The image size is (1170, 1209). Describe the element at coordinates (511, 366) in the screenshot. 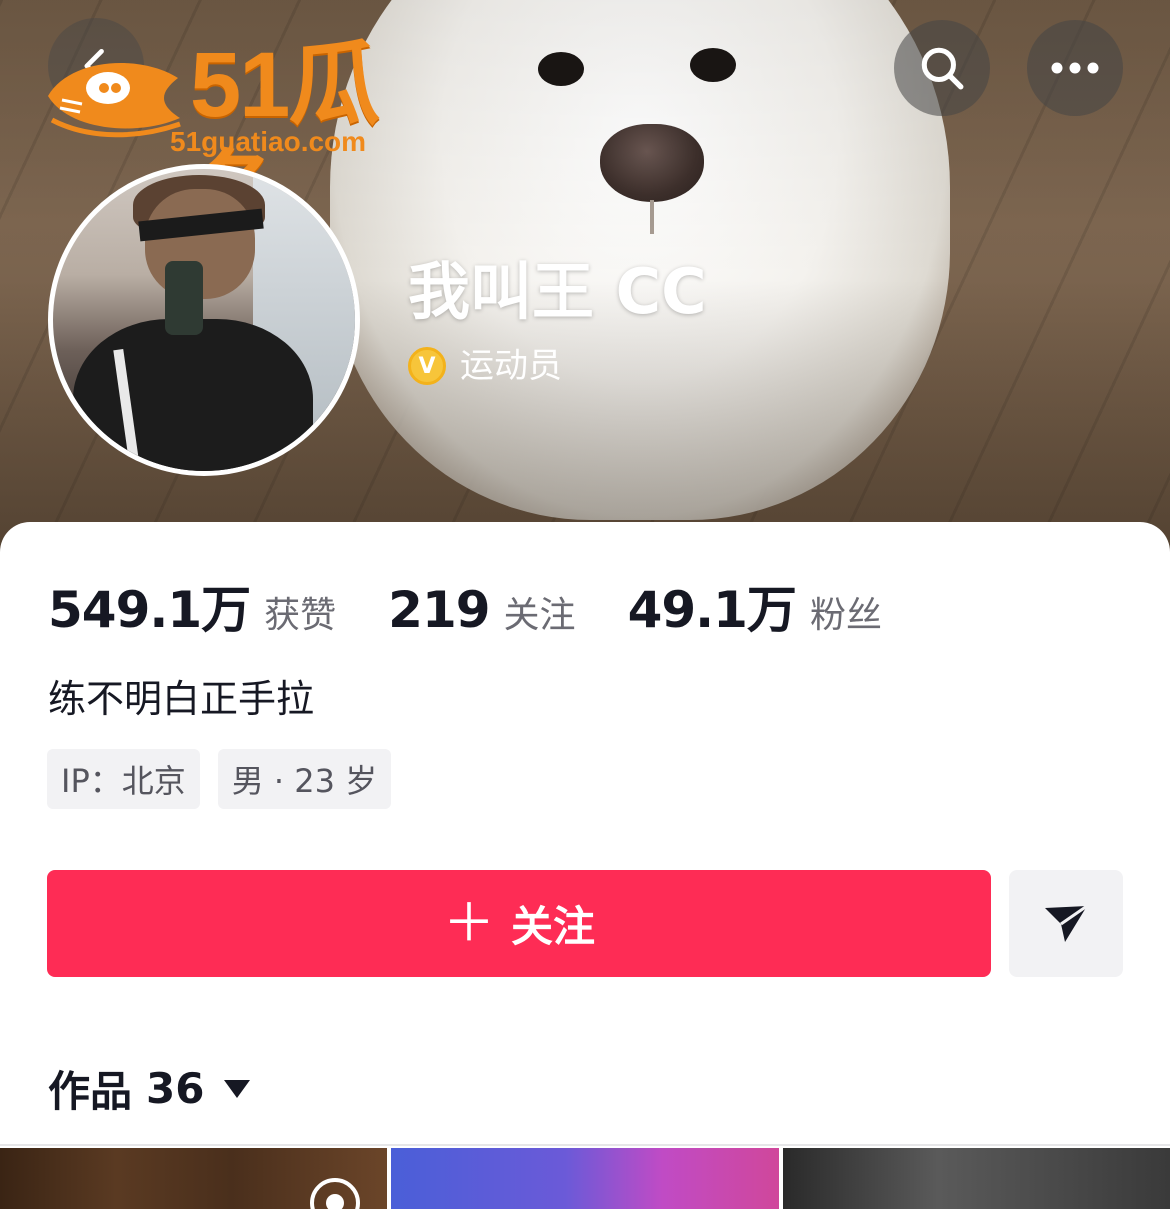

I see `verification-label: 运动员` at that location.